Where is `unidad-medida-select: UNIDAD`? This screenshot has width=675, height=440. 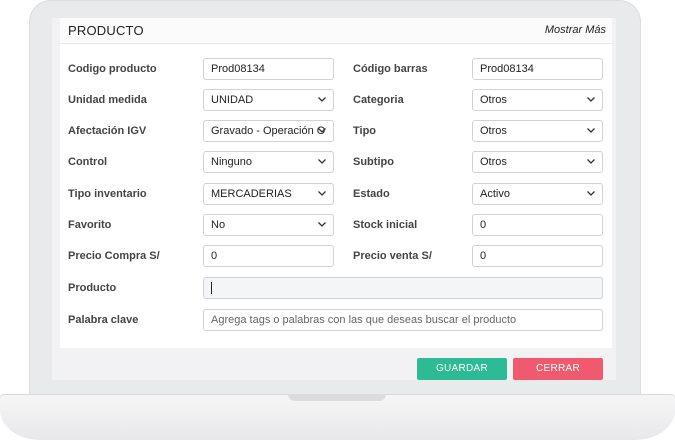 unidad-medida-select: UNIDAD is located at coordinates (268, 100).